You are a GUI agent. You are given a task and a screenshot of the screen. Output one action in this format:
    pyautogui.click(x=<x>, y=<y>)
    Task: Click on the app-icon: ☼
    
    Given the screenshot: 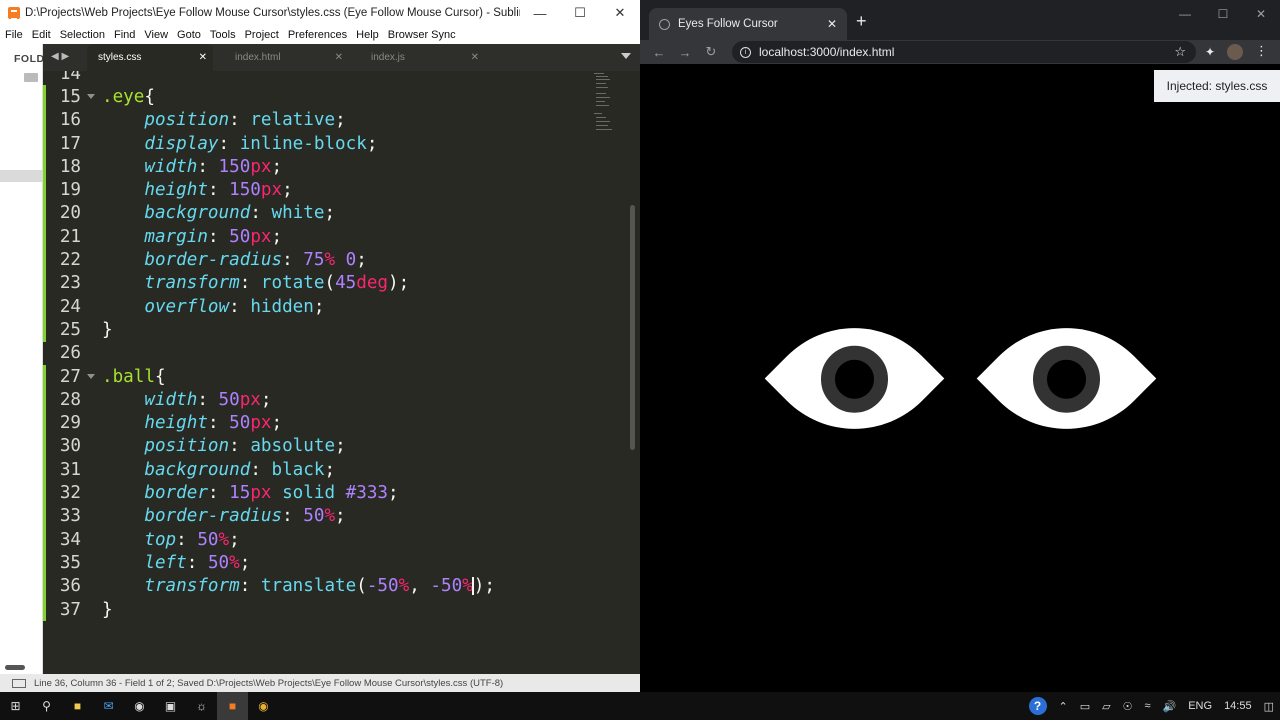 What is the action you would take?
    pyautogui.click(x=201, y=706)
    